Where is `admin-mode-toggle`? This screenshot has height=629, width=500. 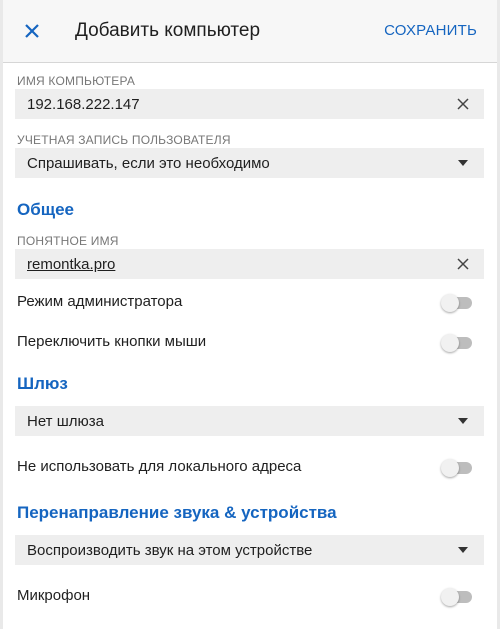
admin-mode-toggle is located at coordinates (456, 303).